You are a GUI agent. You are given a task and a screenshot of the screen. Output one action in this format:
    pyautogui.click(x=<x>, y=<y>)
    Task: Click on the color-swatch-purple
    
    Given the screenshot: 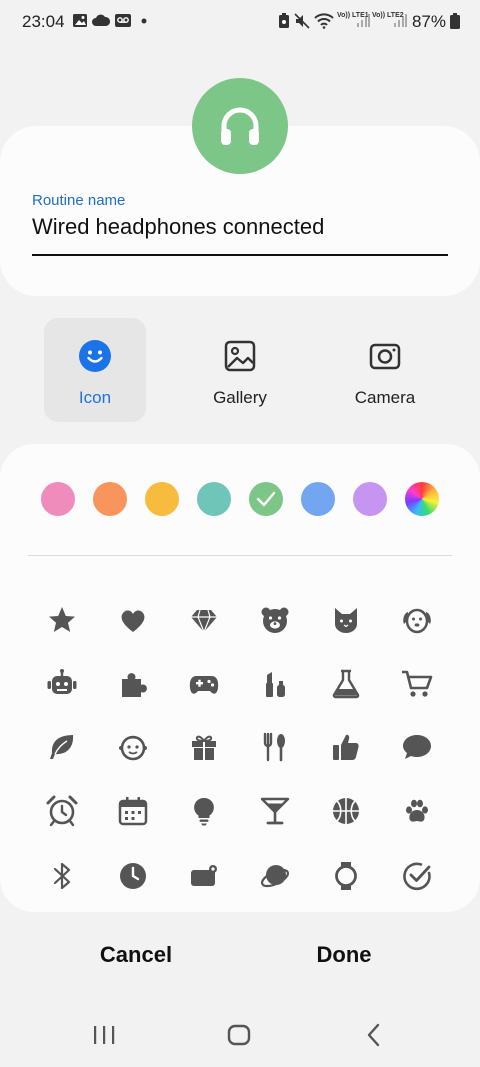 What is the action you would take?
    pyautogui.click(x=370, y=499)
    